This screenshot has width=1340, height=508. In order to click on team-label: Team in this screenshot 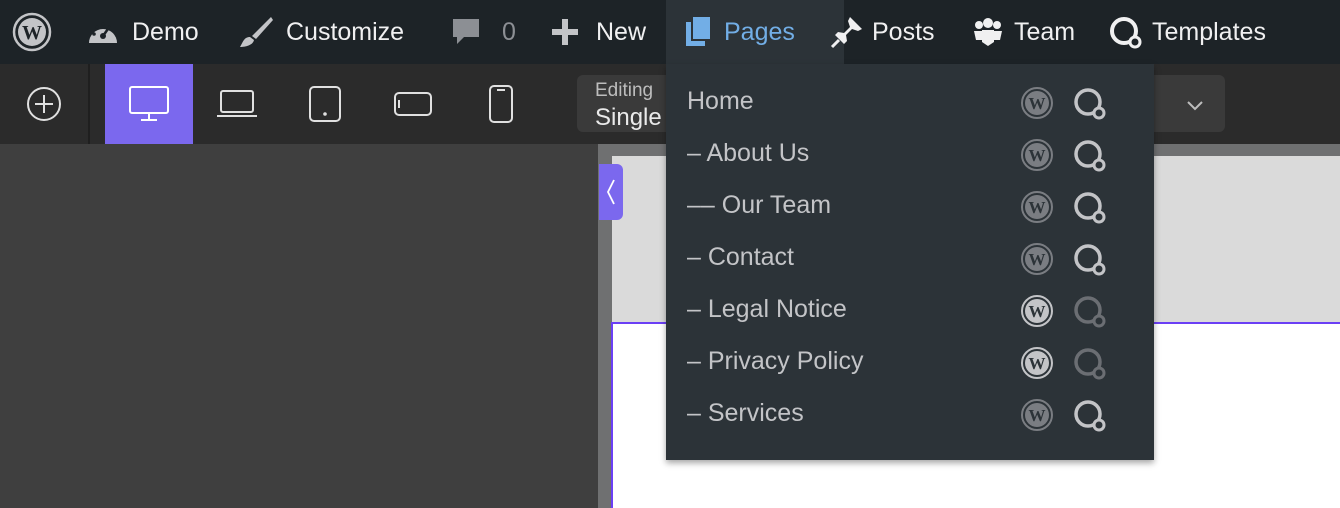, I will do `click(1045, 31)`.